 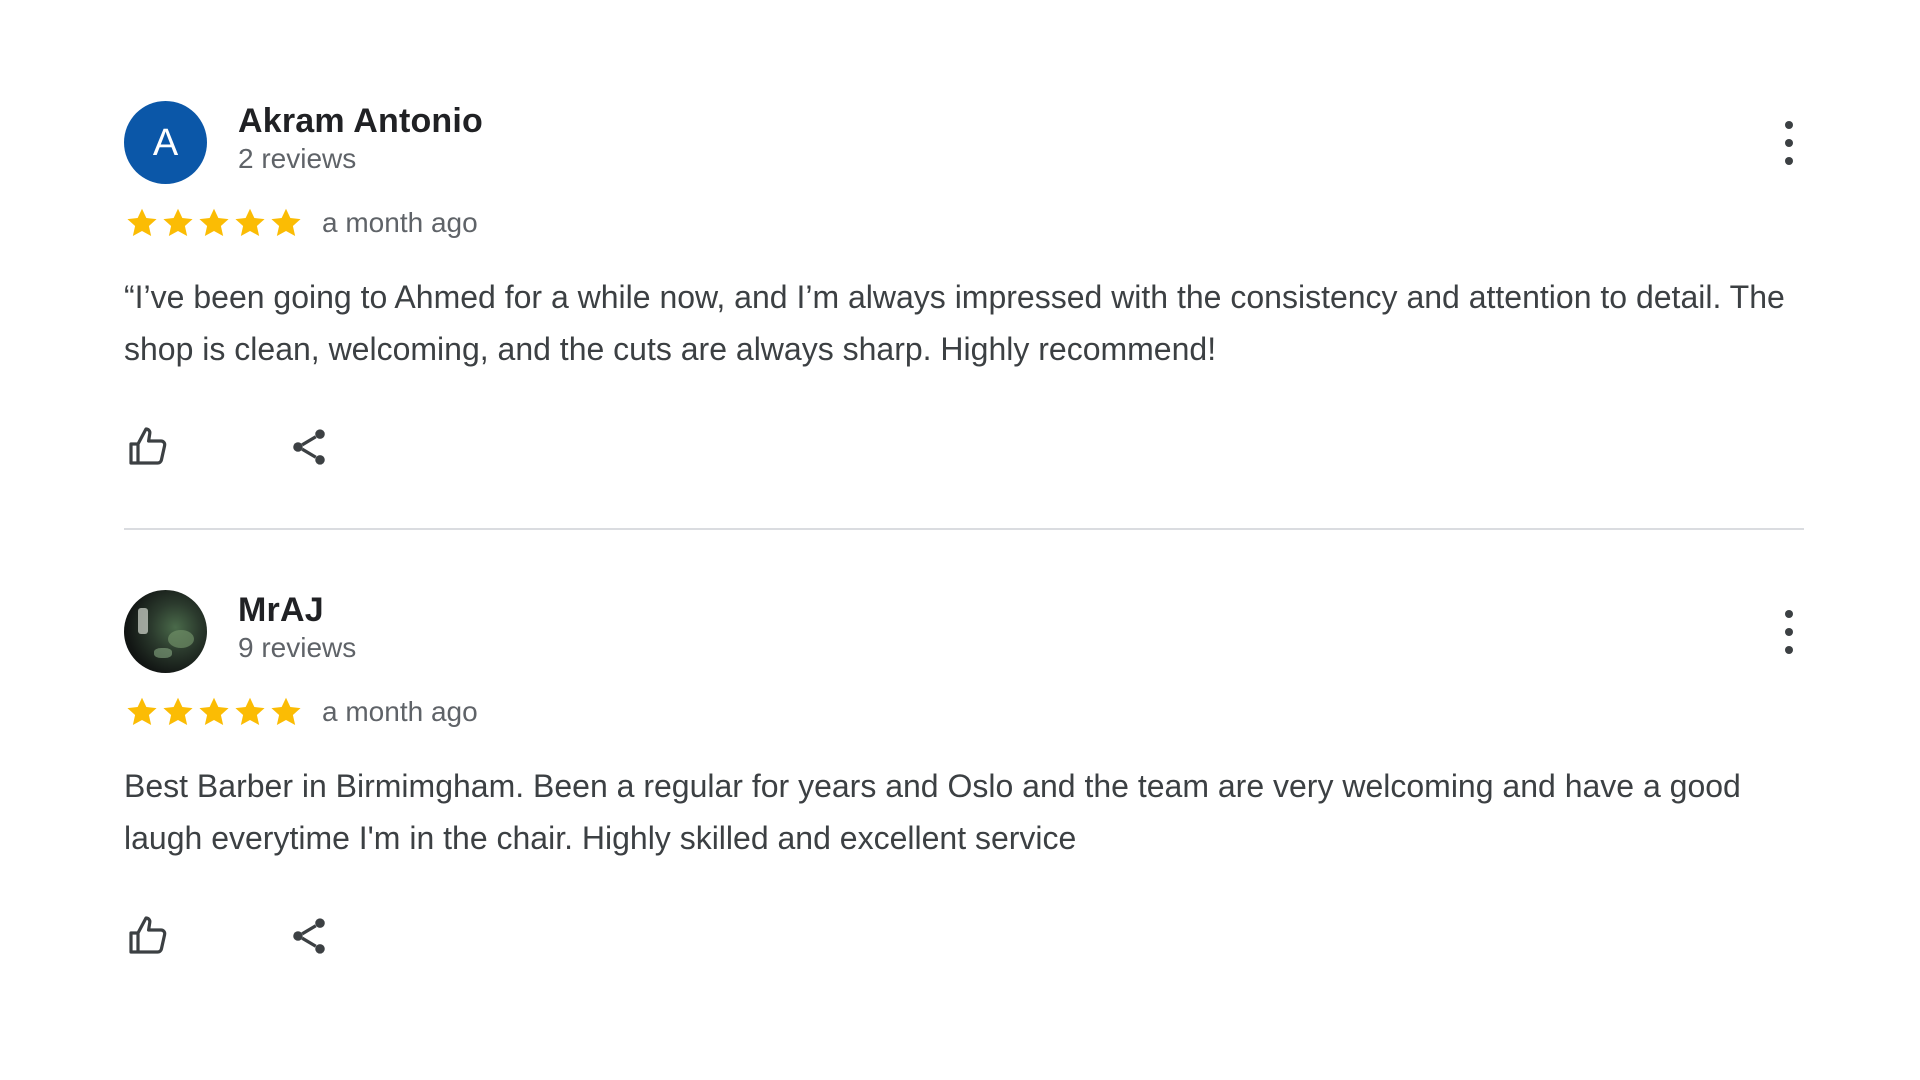 I want to click on author-name: MrAJ, so click(x=297, y=610).